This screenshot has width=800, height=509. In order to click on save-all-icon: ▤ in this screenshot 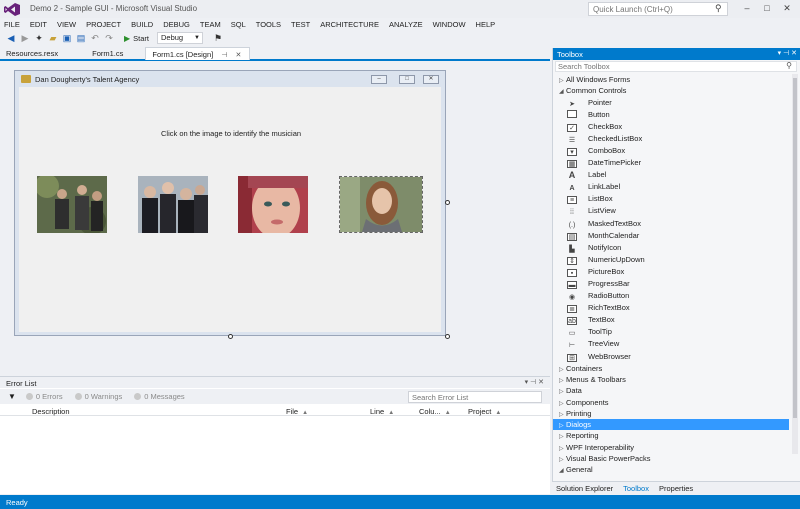, I will do `click(81, 38)`.